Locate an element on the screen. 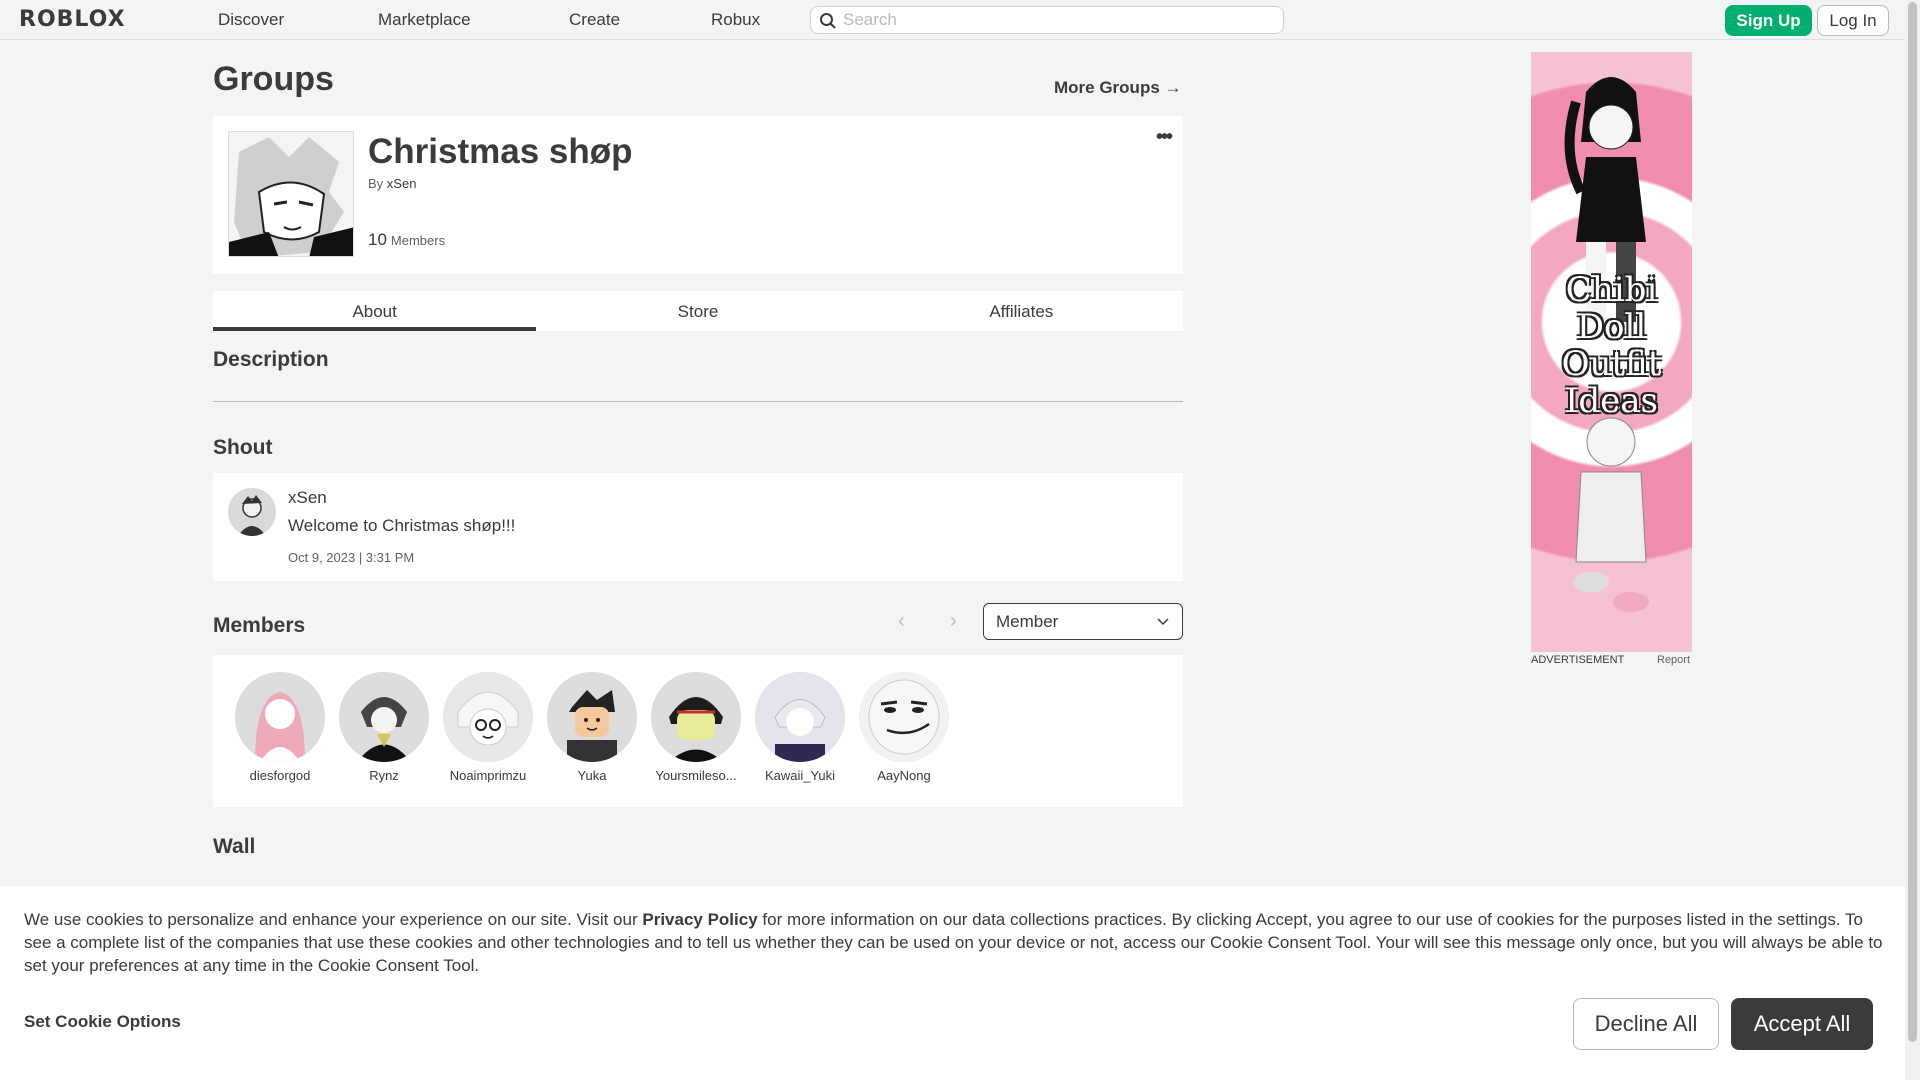 The height and width of the screenshot is (1080, 1920). member-count-value: 10 is located at coordinates (377, 239).